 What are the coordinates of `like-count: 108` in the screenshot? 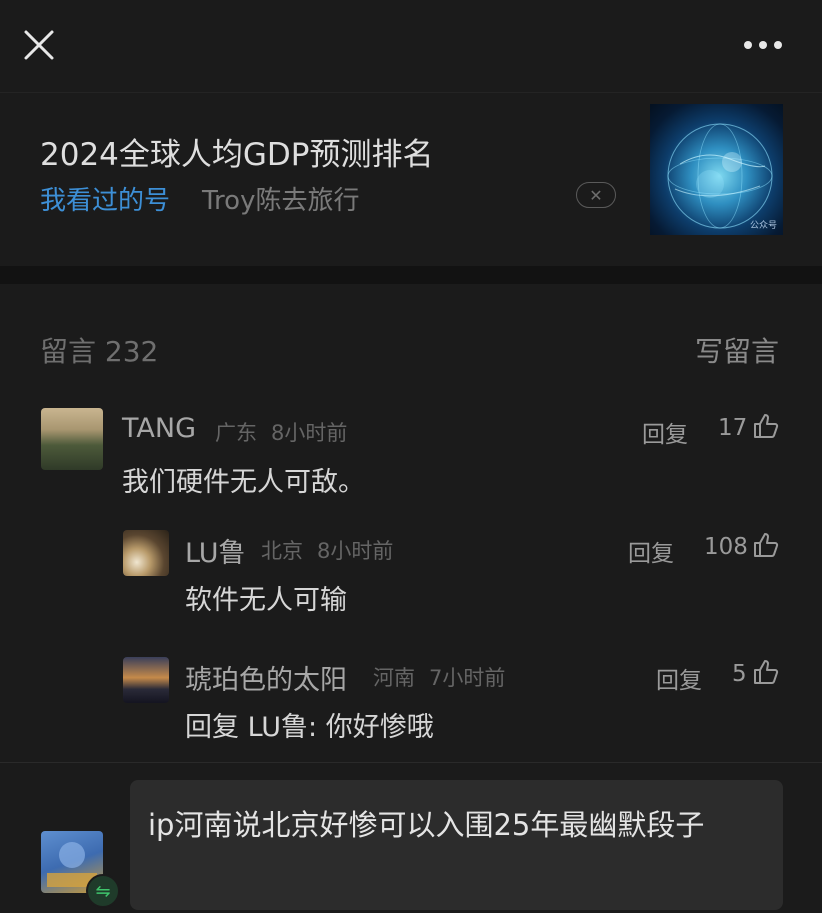 It's located at (726, 547).